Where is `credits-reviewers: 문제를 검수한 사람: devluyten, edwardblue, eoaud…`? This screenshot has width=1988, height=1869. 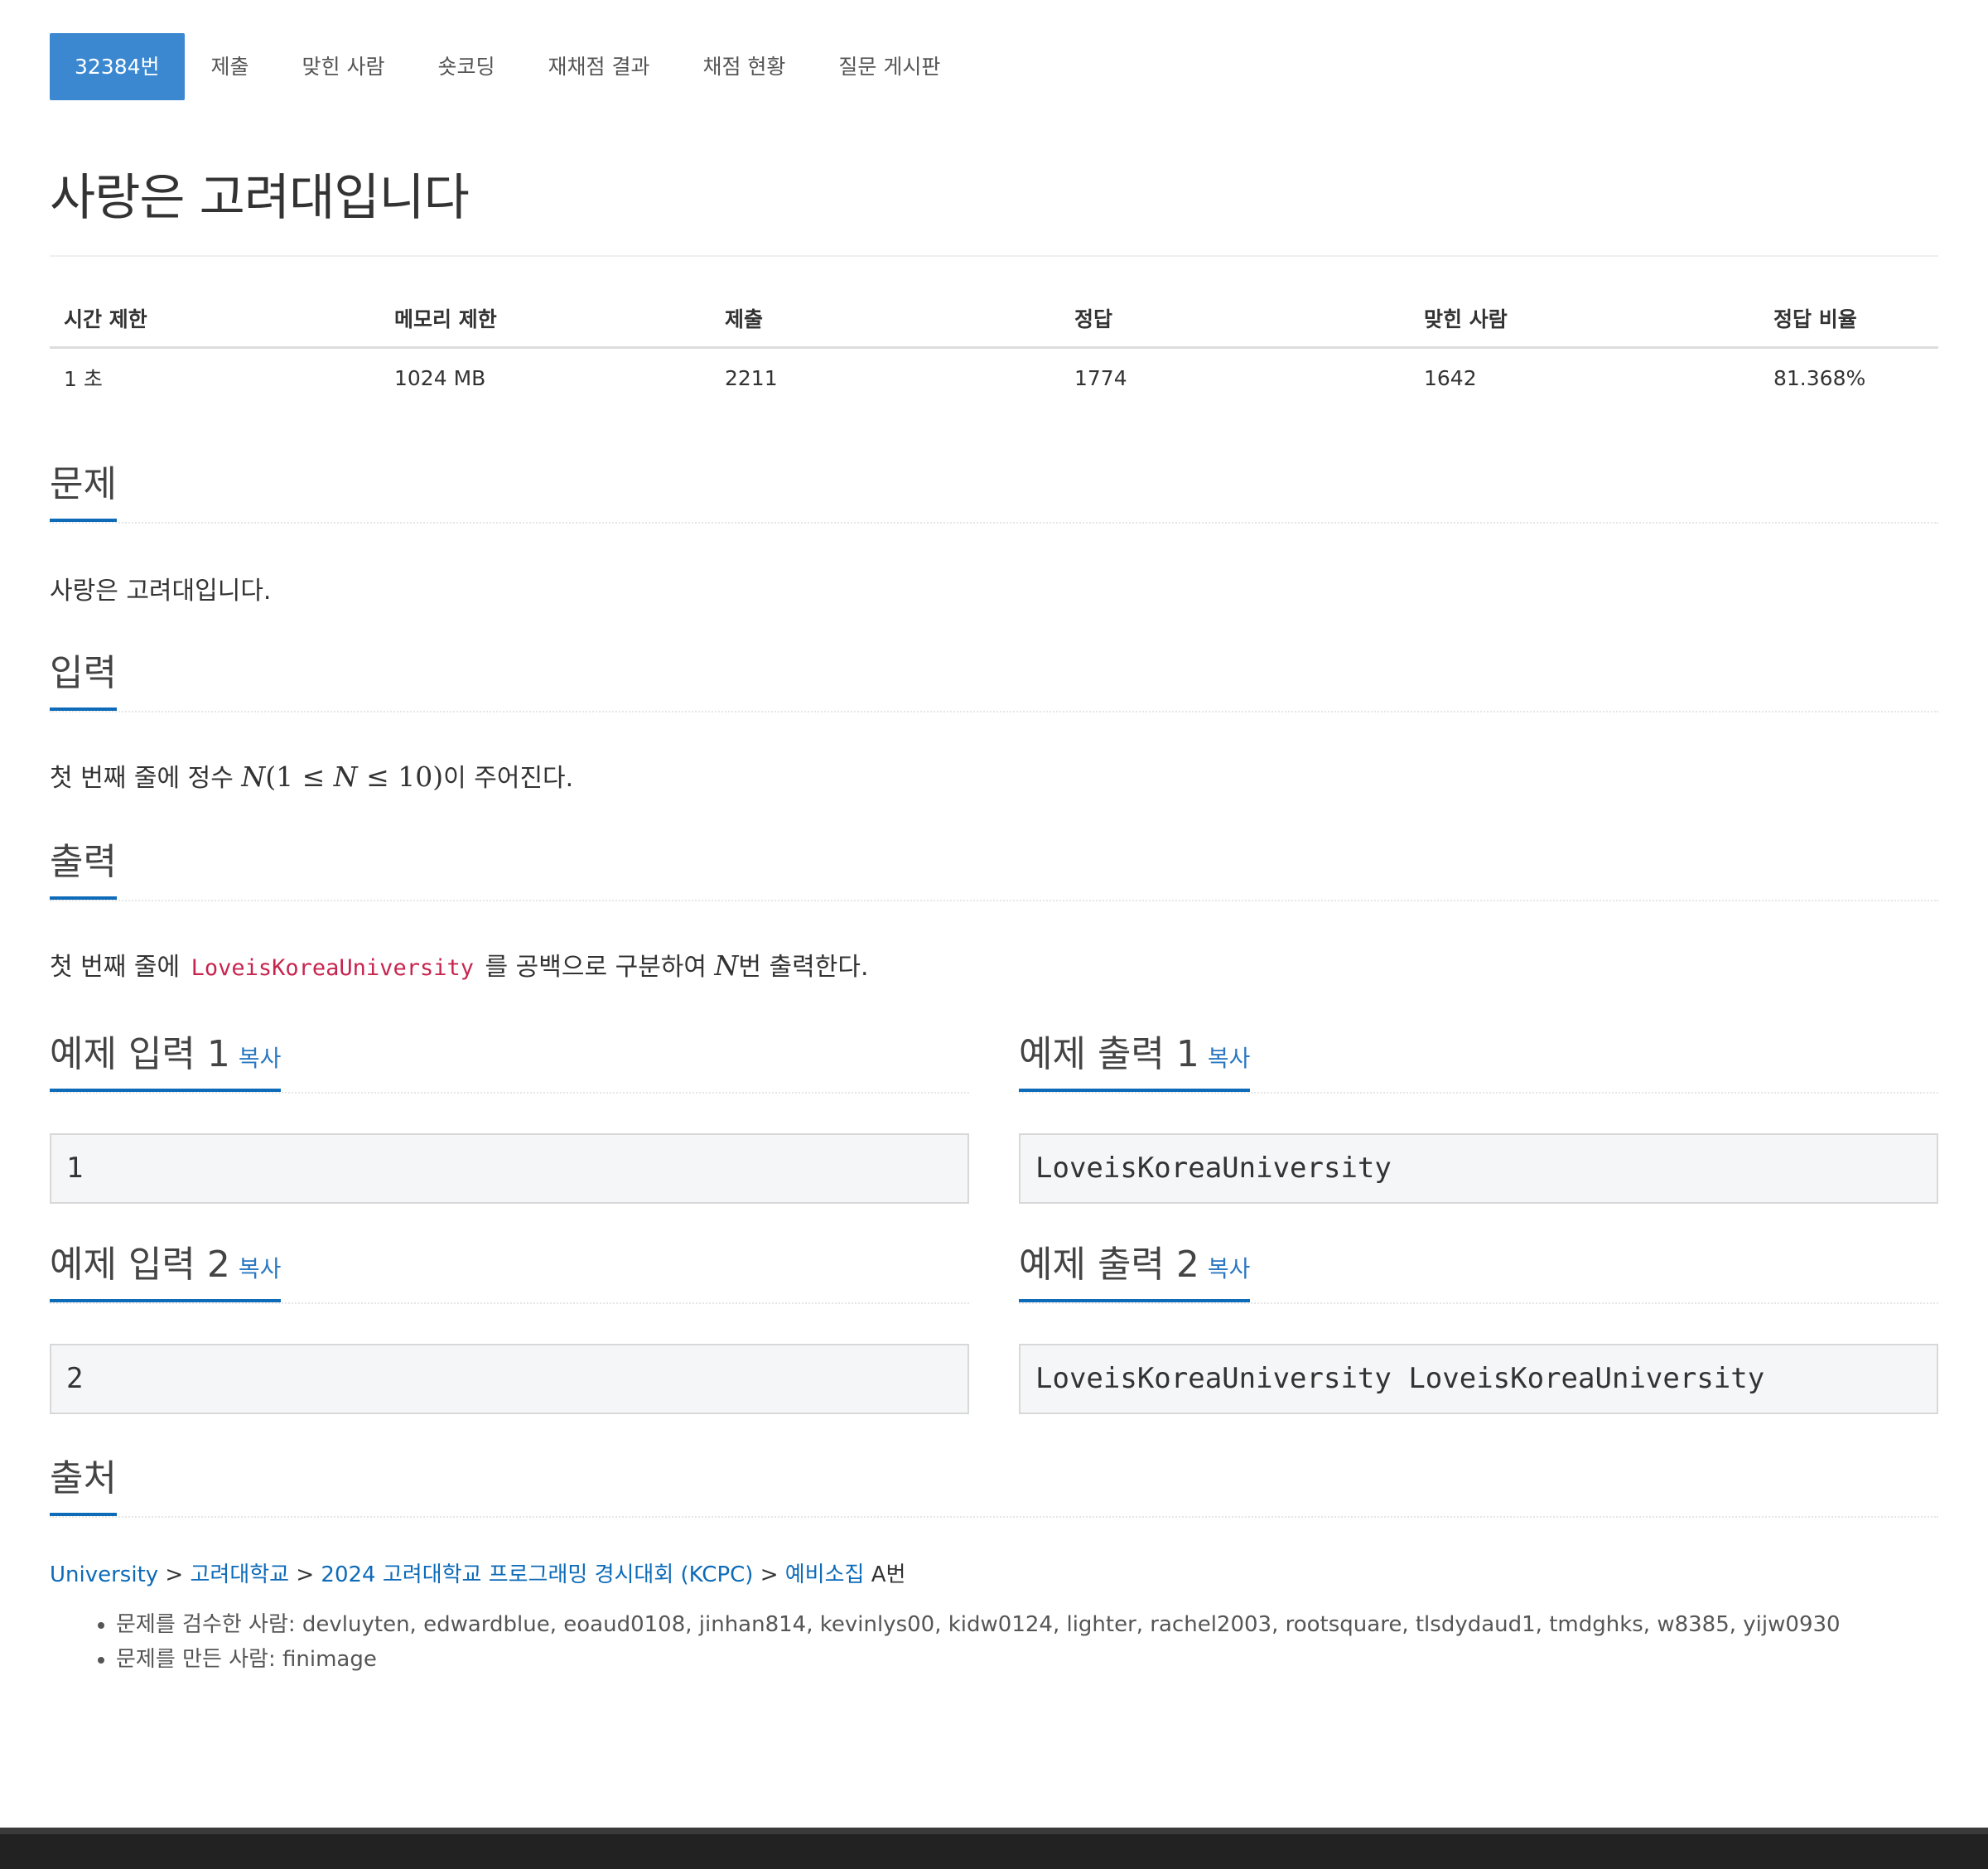 credits-reviewers: 문제를 검수한 사람: devluyten, edwardblue, eoaud… is located at coordinates (978, 1624).